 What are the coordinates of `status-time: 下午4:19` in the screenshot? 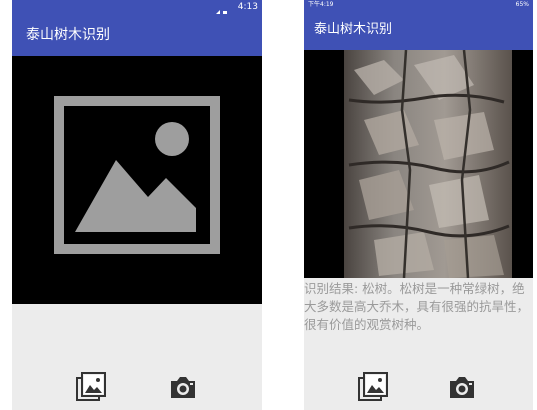 It's located at (321, 4).